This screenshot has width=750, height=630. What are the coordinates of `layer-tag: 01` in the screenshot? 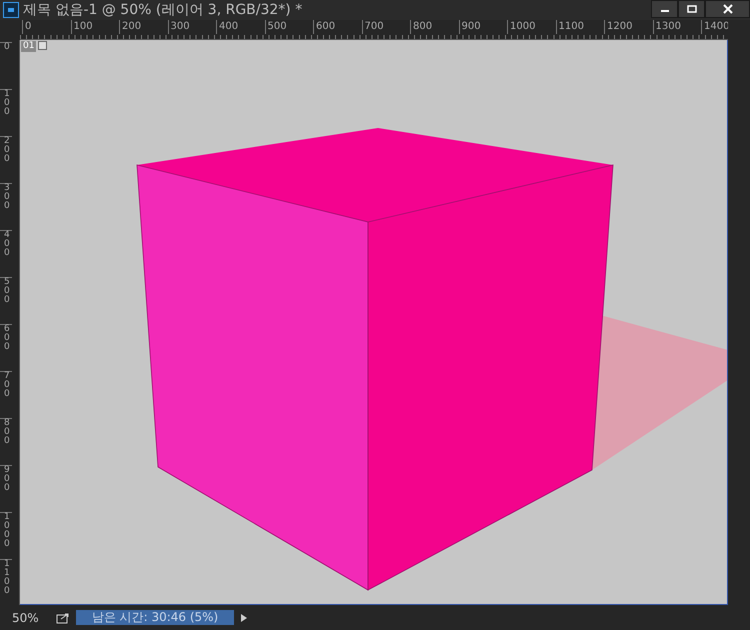 It's located at (28, 46).